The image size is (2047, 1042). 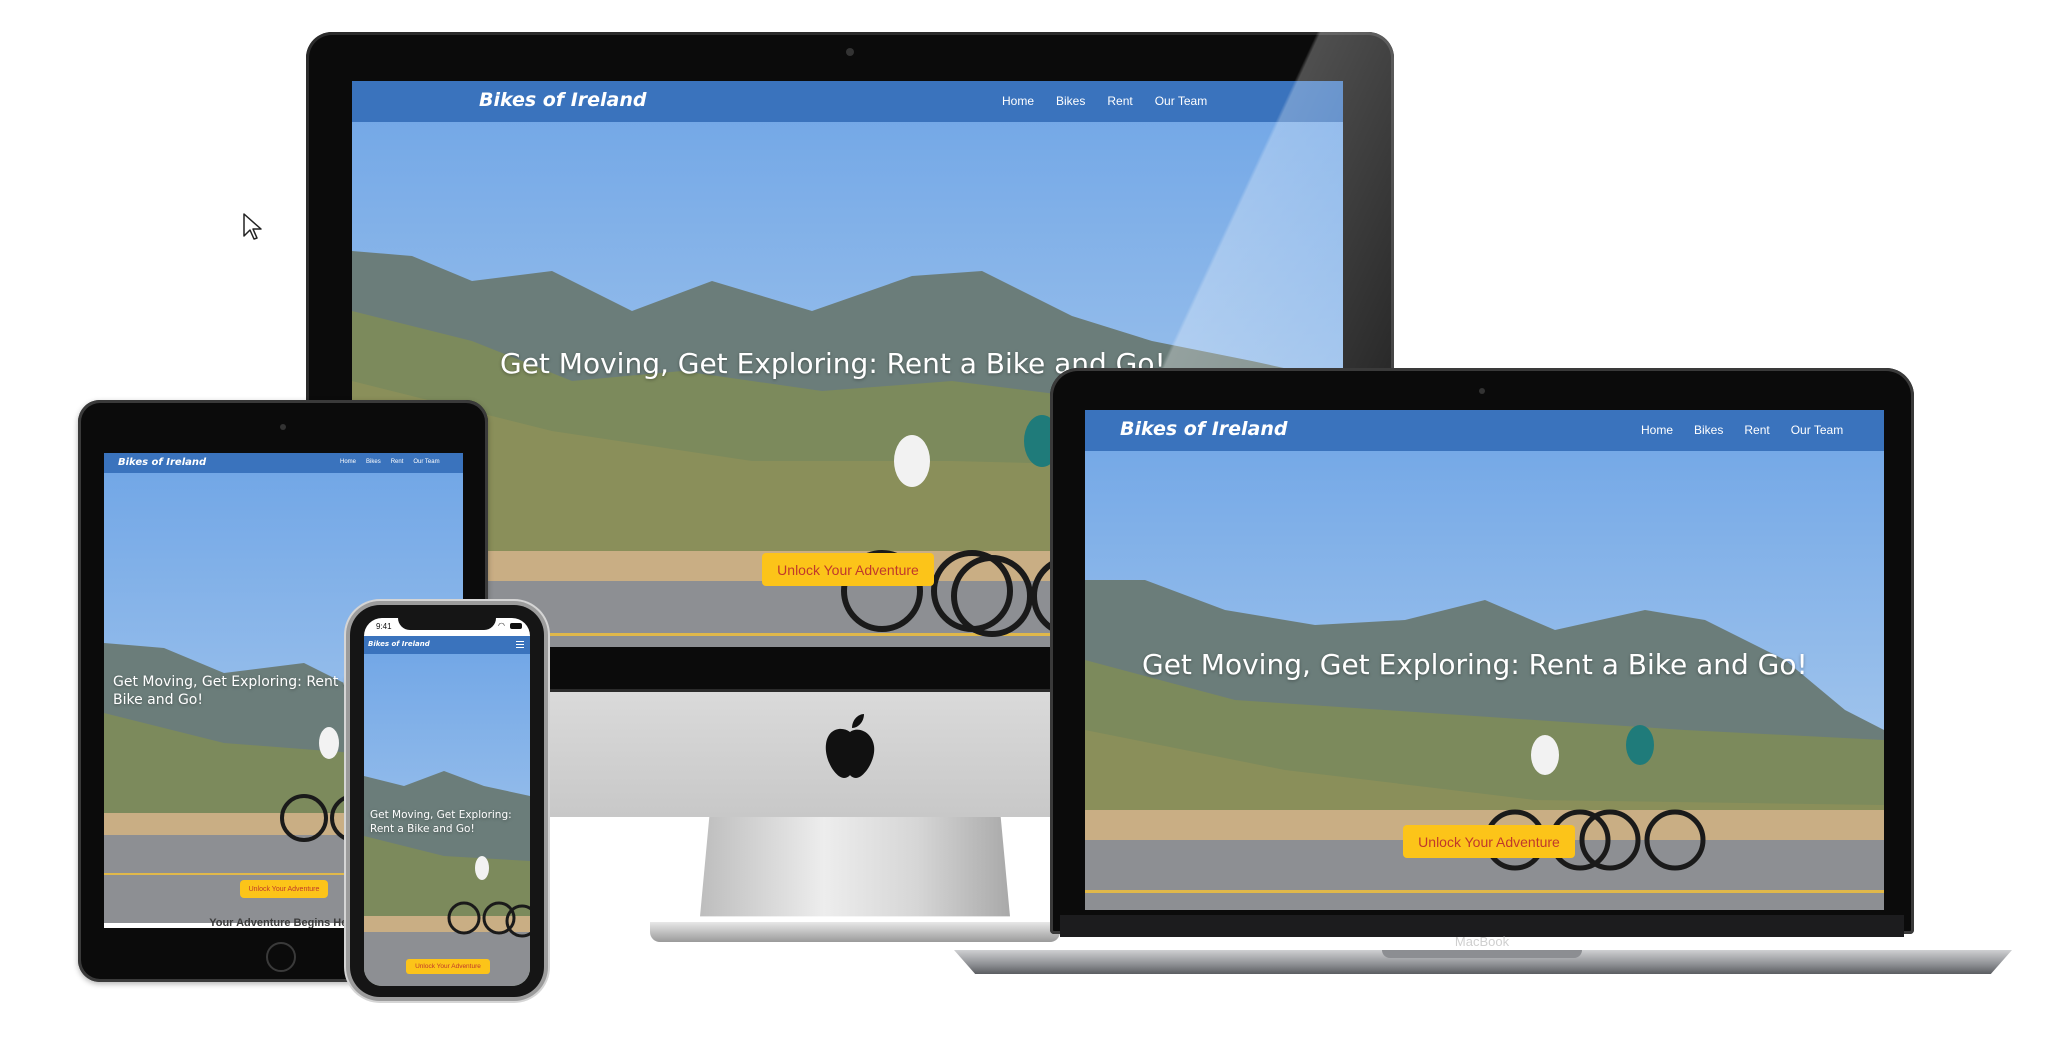 What do you see at coordinates (520, 644) in the screenshot?
I see `hamburger-icon` at bounding box center [520, 644].